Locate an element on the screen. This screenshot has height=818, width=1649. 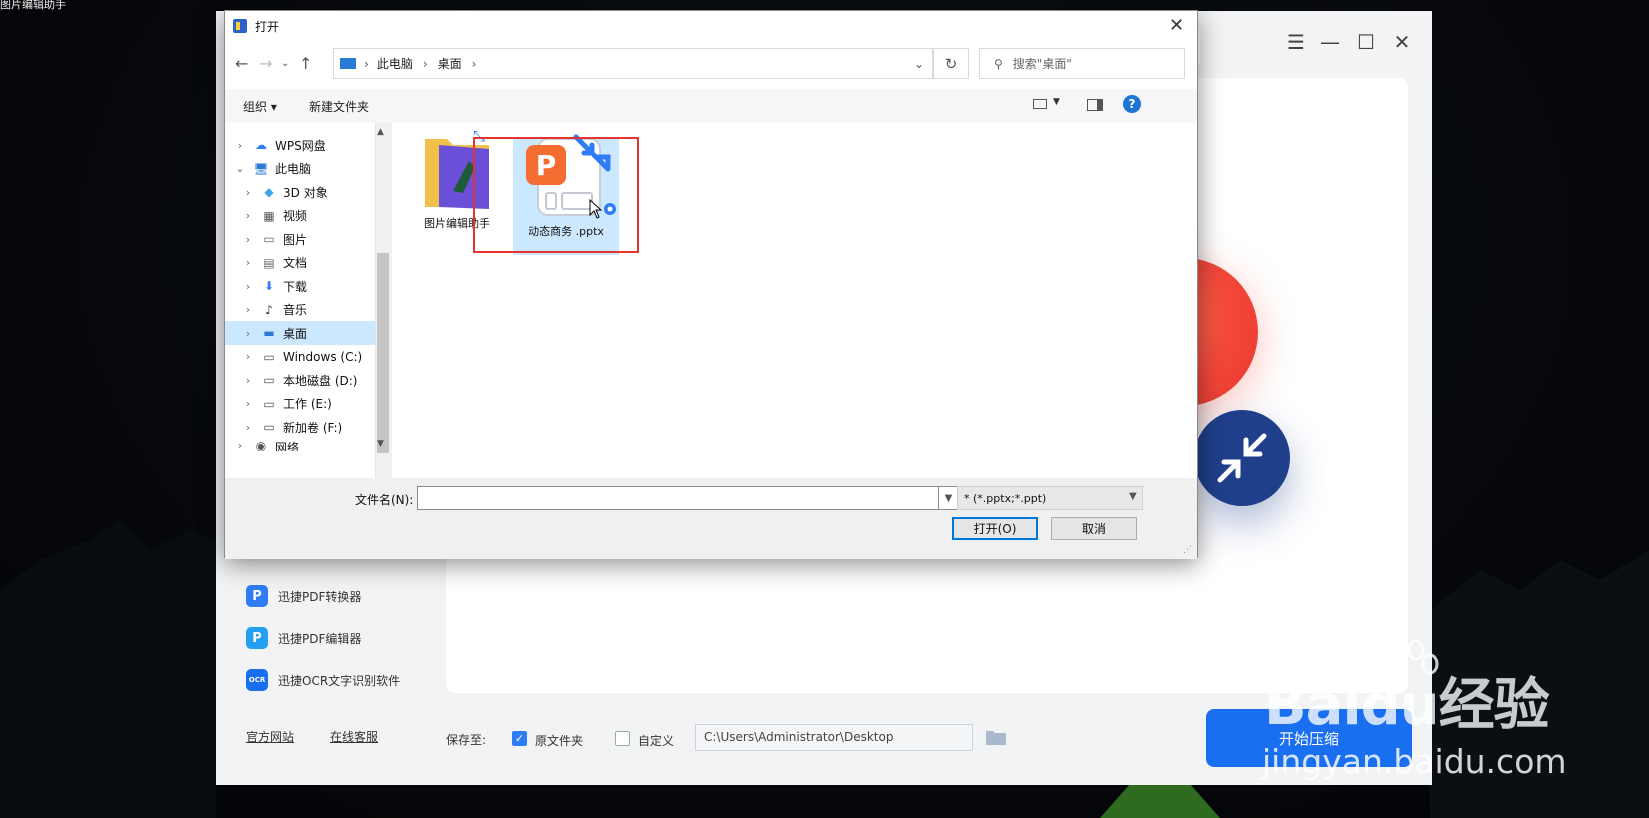
nav-item-music: › ♪ 音乐 is located at coordinates (300, 310).